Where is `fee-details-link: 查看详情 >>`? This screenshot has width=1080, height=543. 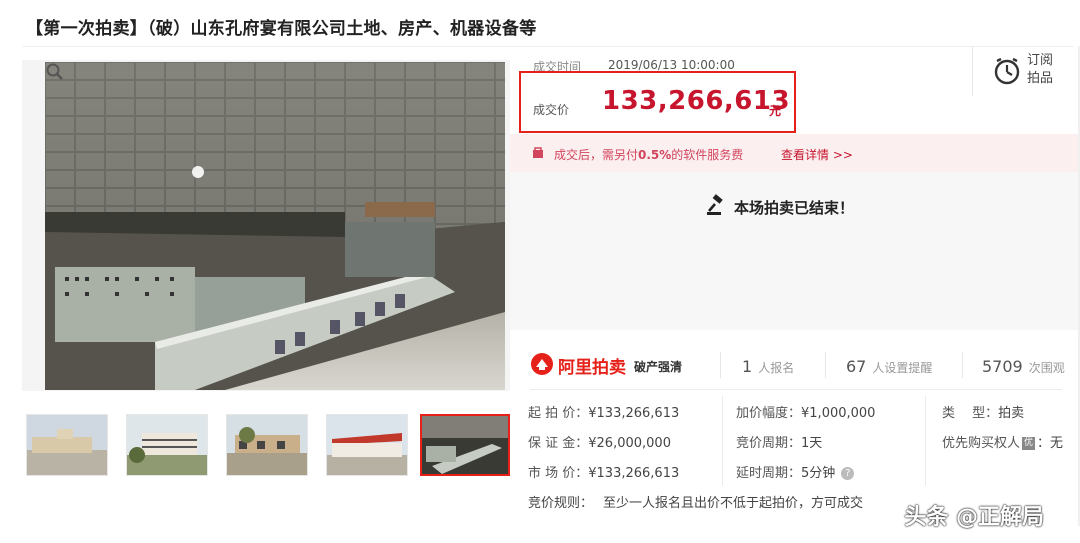 fee-details-link: 查看详情 >> is located at coordinates (817, 154).